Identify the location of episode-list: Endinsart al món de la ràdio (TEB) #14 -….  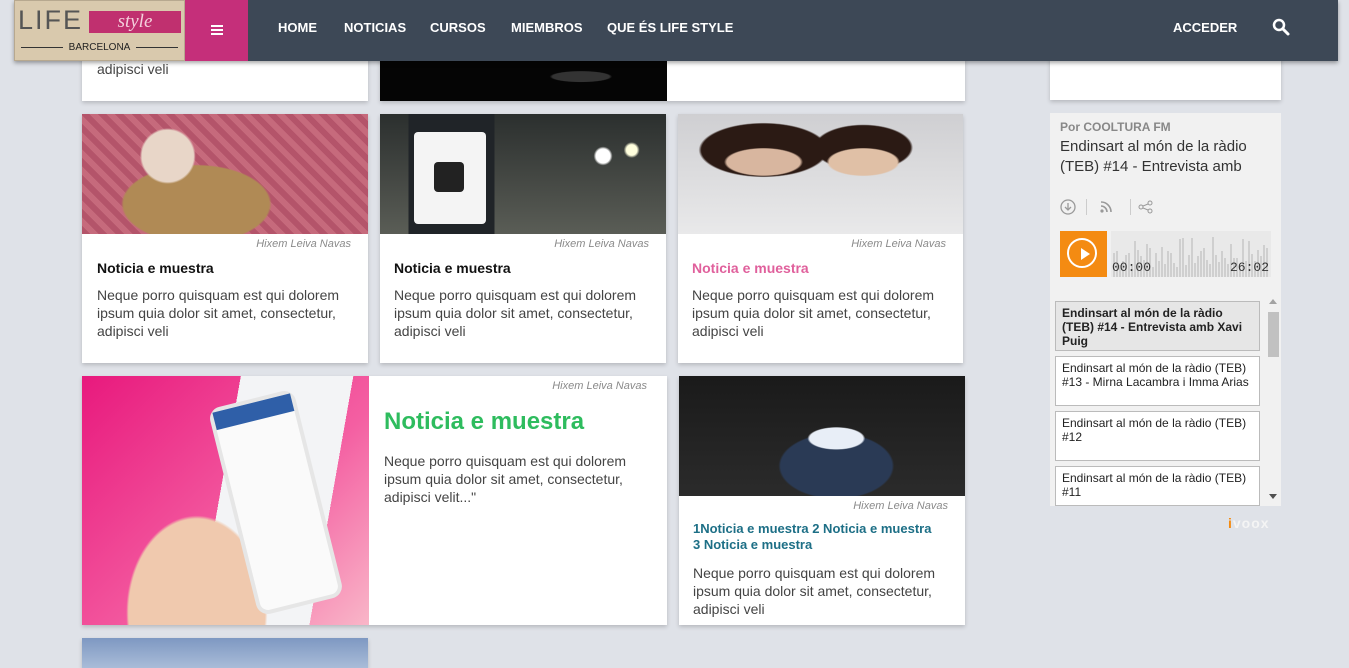
(1165, 401).